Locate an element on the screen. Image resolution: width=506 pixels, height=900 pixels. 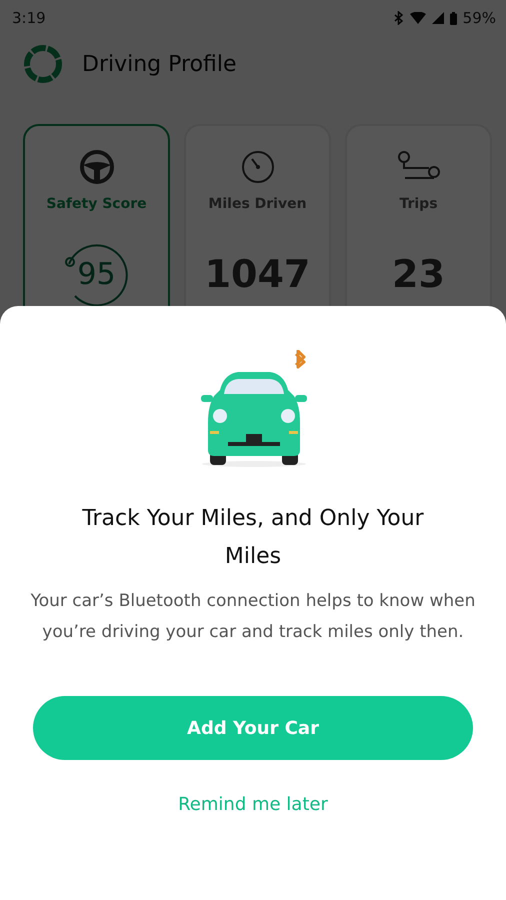
sheet-title: Track Your Miles, and Only Your Miles is located at coordinates (253, 538).